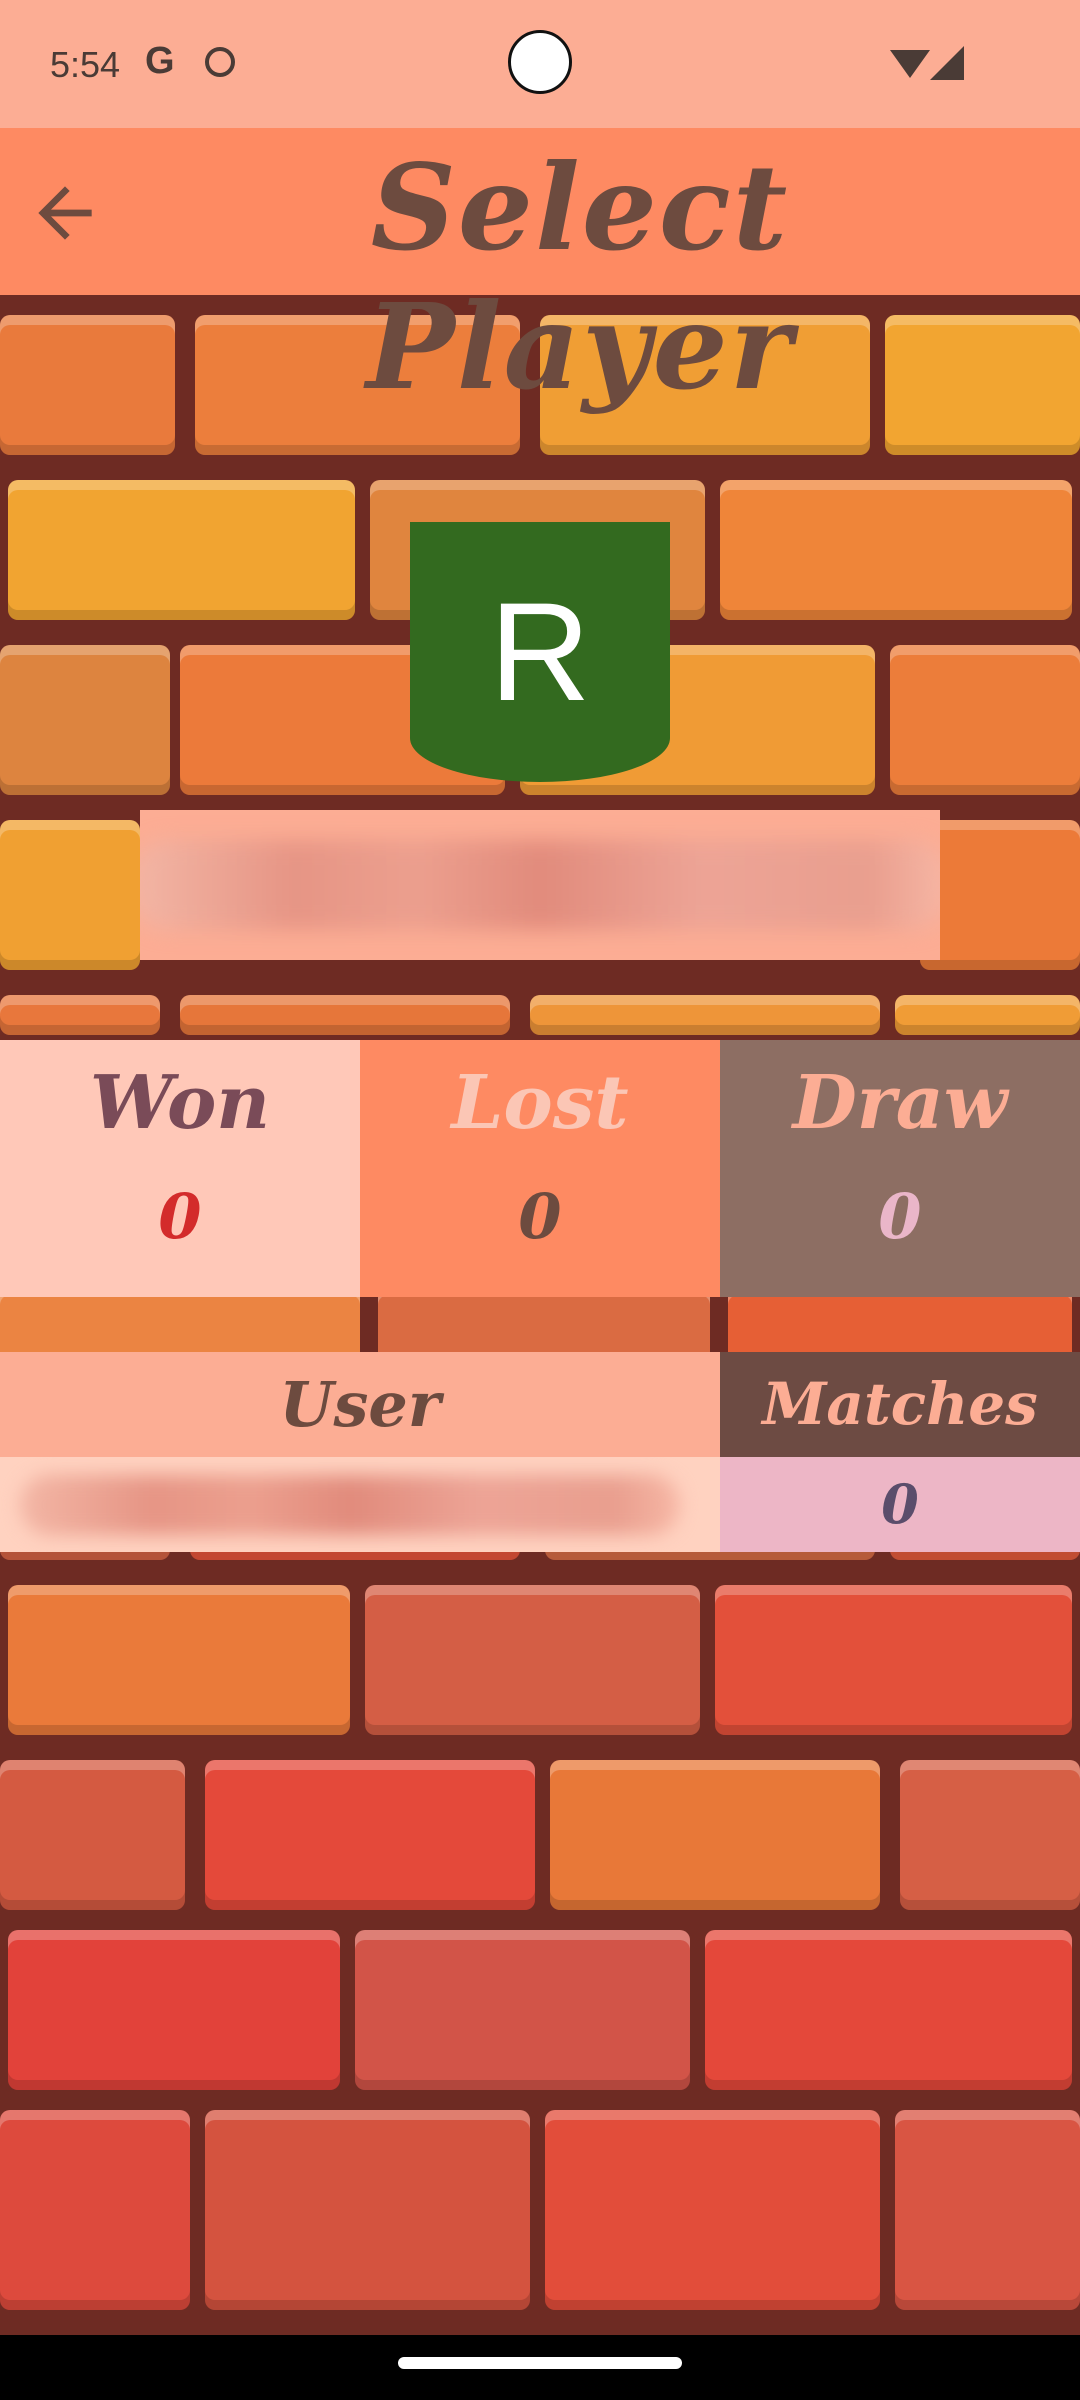 This screenshot has height=2400, width=1080. Describe the element at coordinates (580, 277) in the screenshot. I see `page-title: Select Player` at that location.